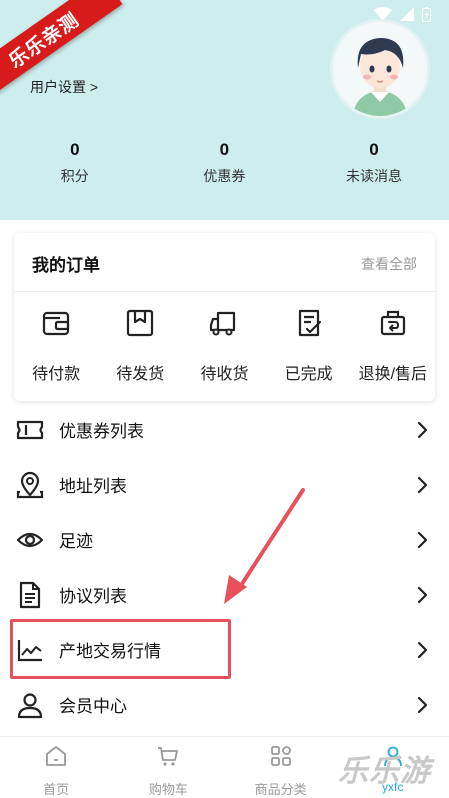  I want to click on menu-item-address-list: 地址列表, so click(224, 484).